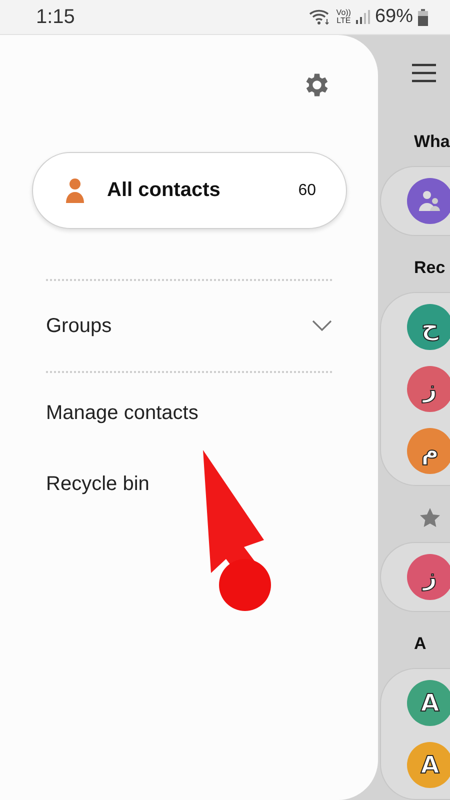  I want to click on menu-icon, so click(424, 72).